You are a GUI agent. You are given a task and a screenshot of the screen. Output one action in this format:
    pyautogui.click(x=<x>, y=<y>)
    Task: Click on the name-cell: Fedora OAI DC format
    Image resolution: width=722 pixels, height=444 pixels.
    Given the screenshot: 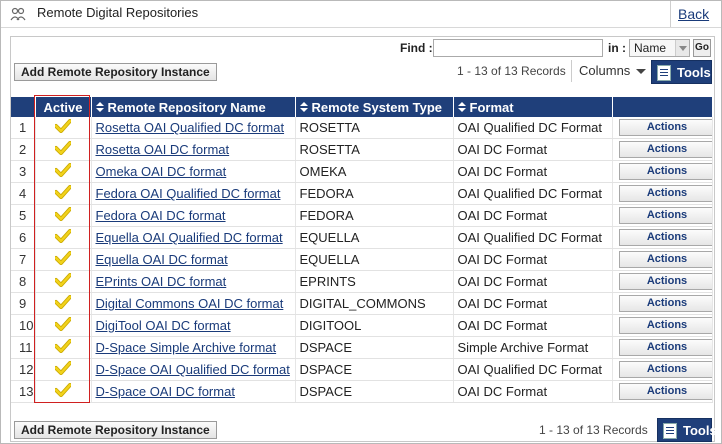 What is the action you would take?
    pyautogui.click(x=193, y=215)
    